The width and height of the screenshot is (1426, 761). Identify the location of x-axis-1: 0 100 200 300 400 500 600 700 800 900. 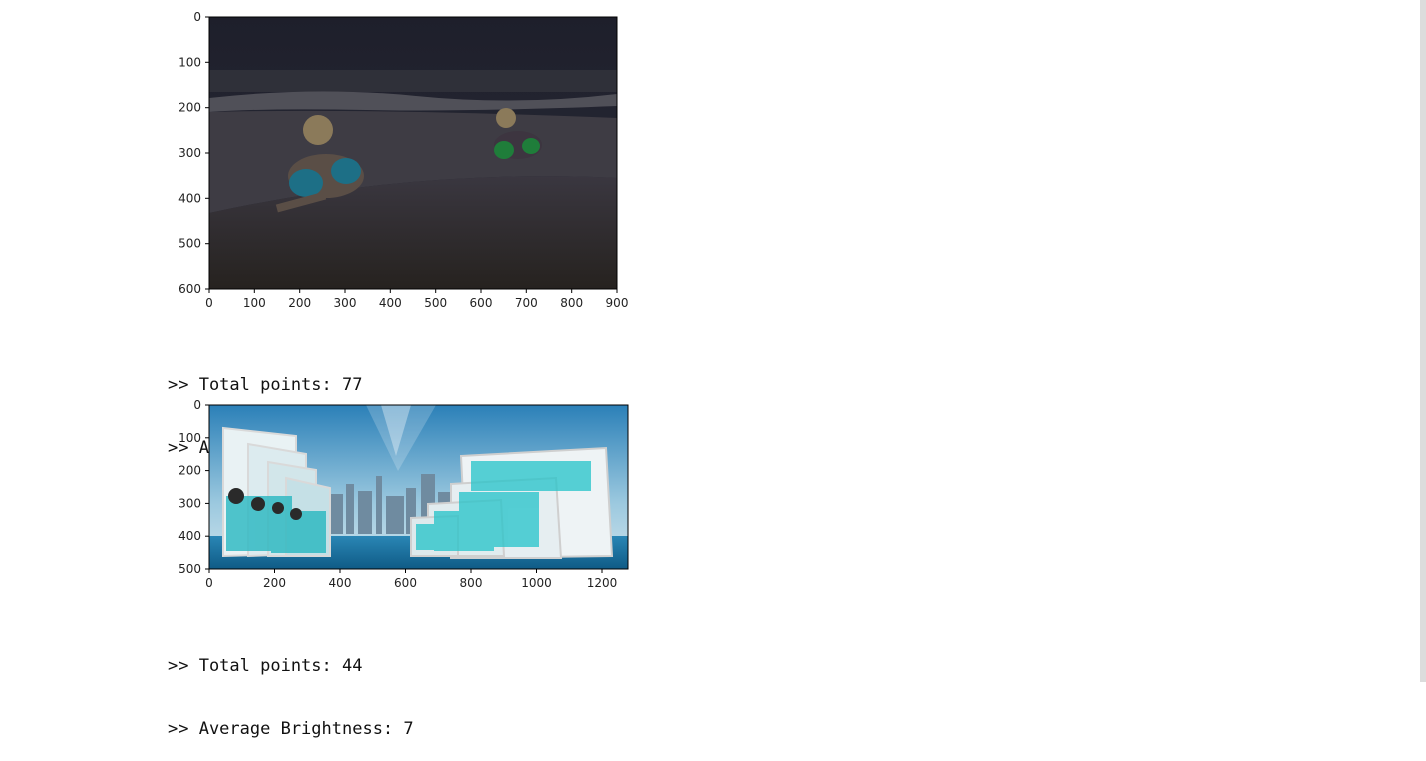
(416, 299).